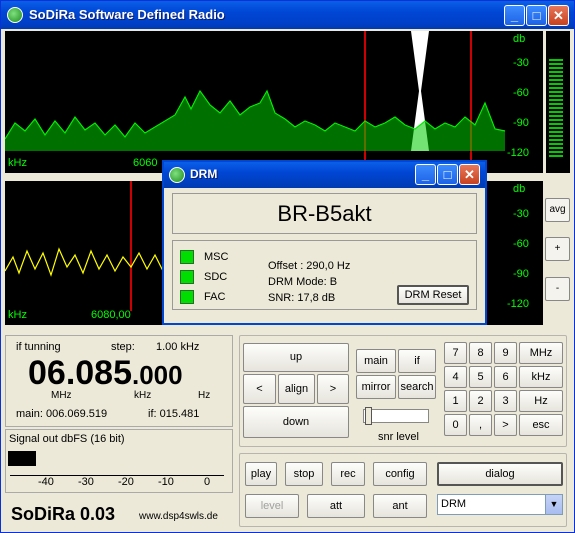 This screenshot has width=575, height=533. Describe the element at coordinates (455, 401) in the screenshot. I see `key-1: 1` at that location.